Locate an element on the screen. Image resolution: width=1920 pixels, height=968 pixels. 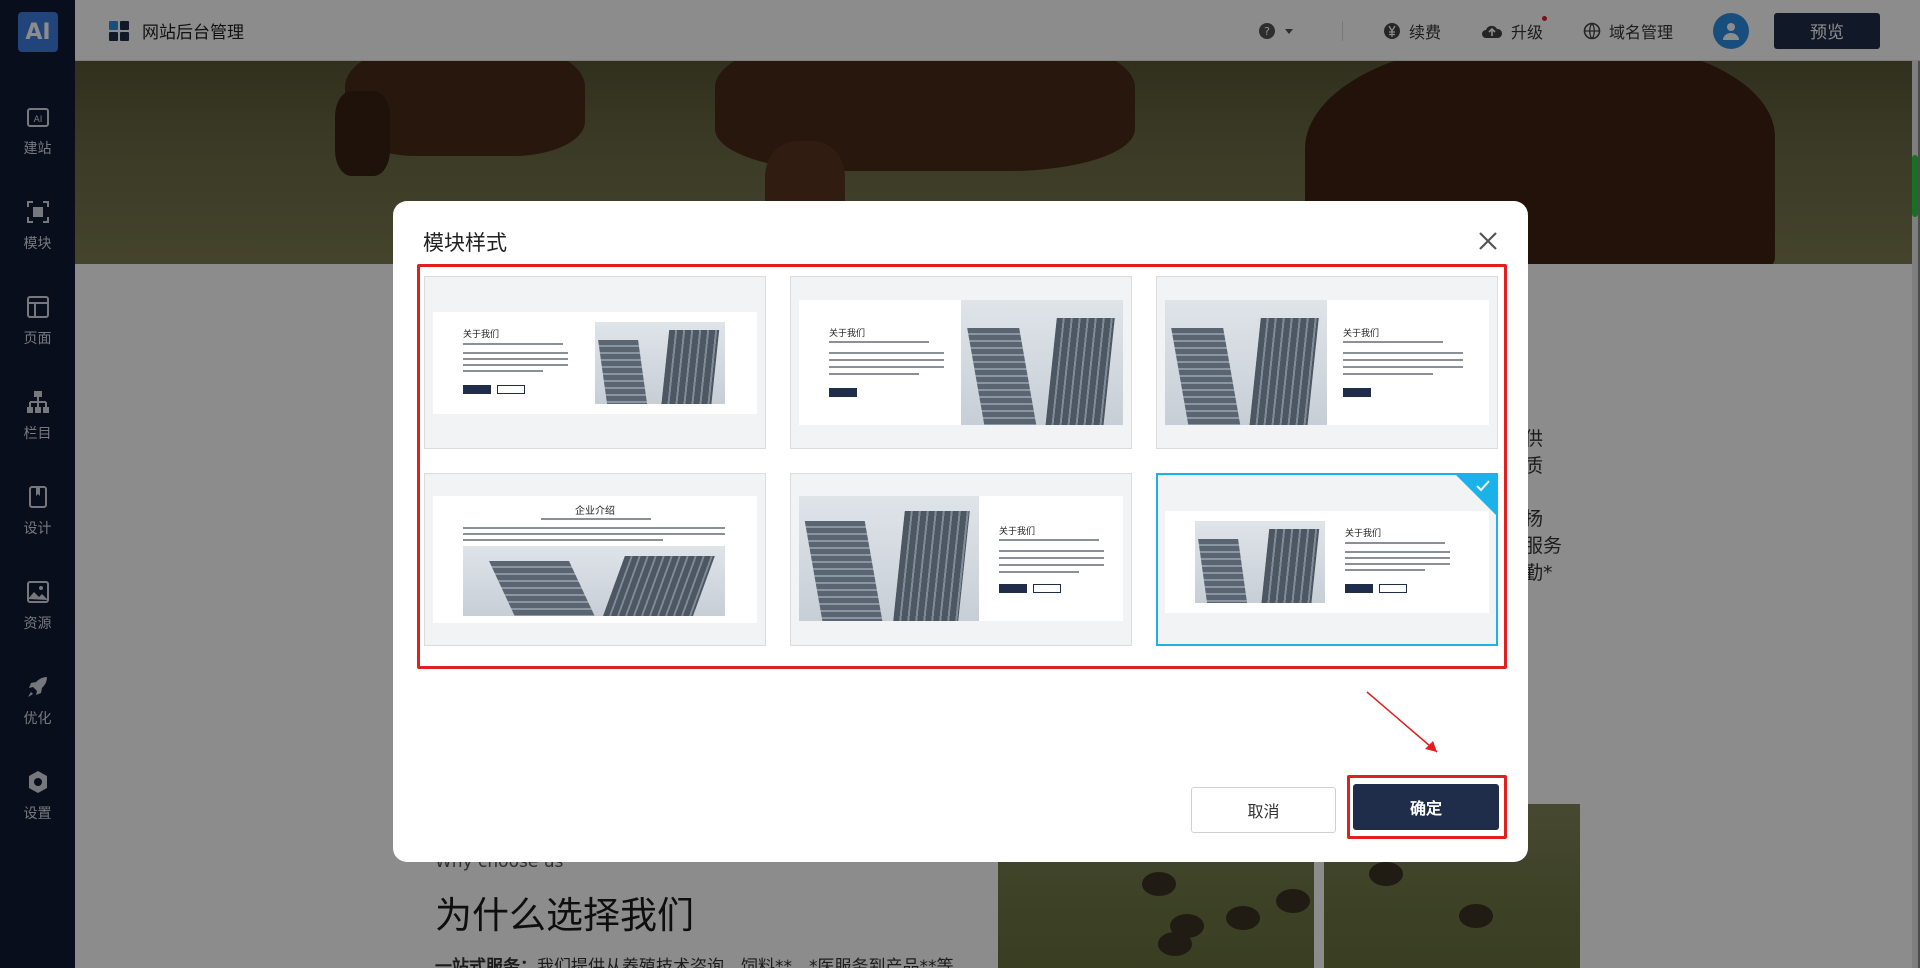
card-title: 企业介绍 is located at coordinates (595, 511).